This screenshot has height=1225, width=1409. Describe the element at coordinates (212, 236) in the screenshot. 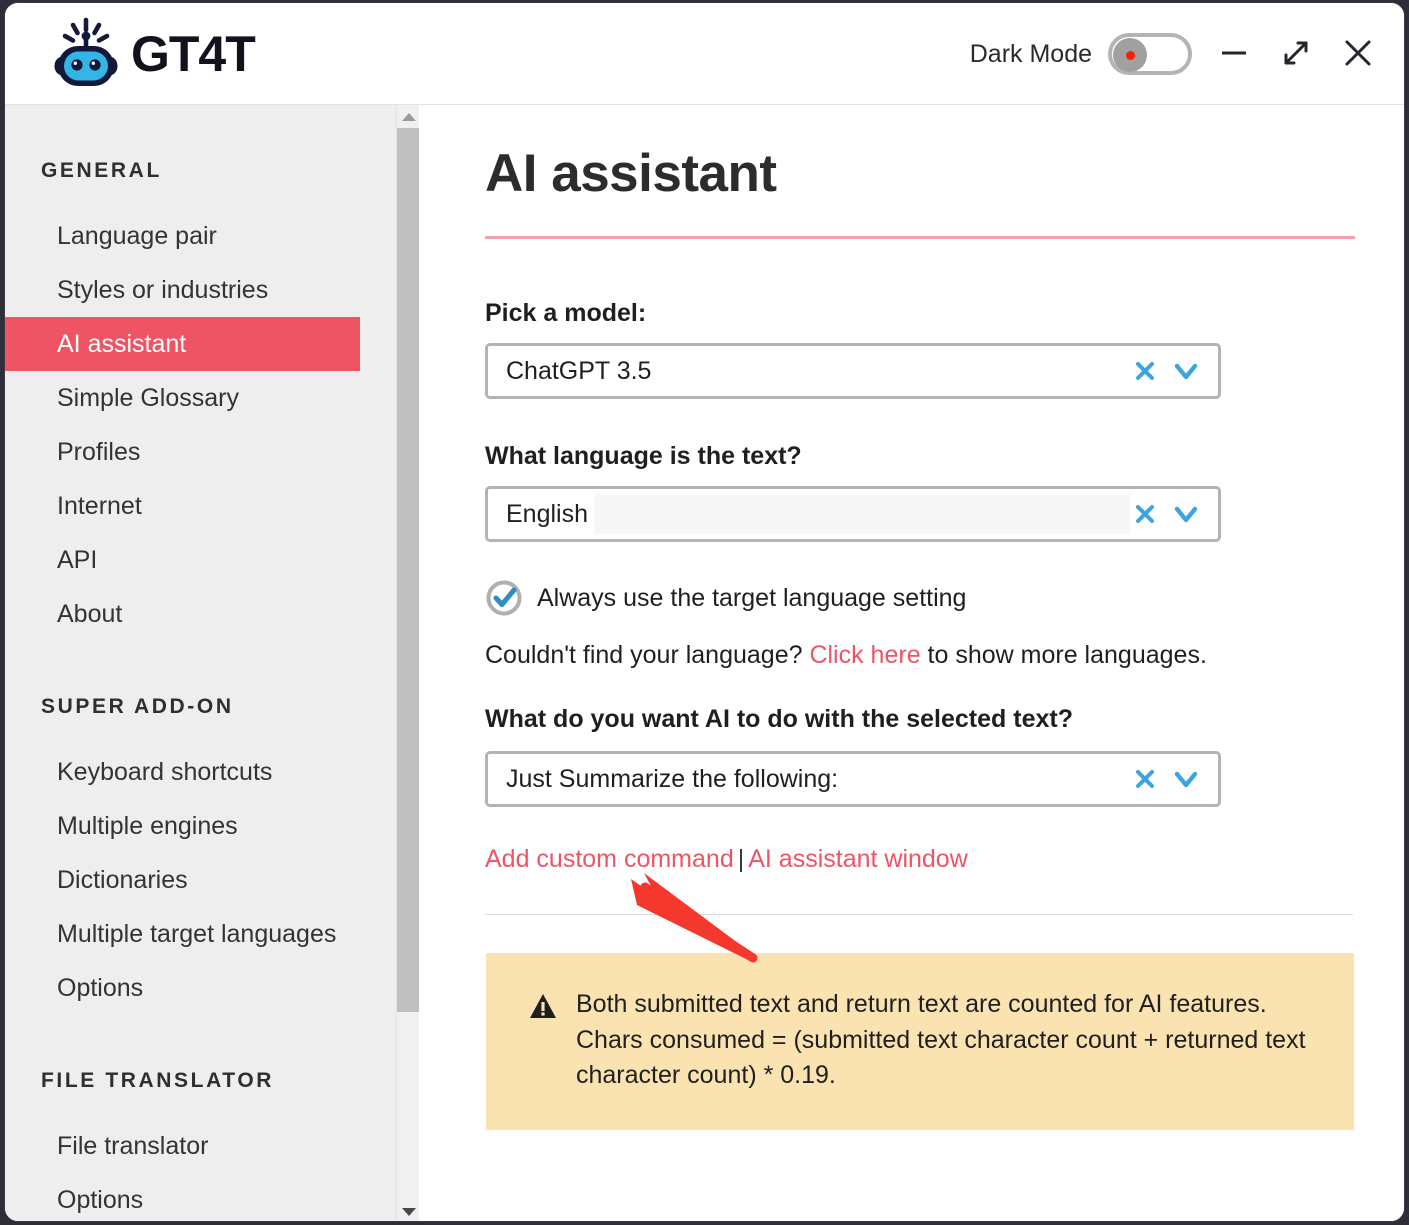

I see `sidebar-item-language-pair: Language pair` at that location.